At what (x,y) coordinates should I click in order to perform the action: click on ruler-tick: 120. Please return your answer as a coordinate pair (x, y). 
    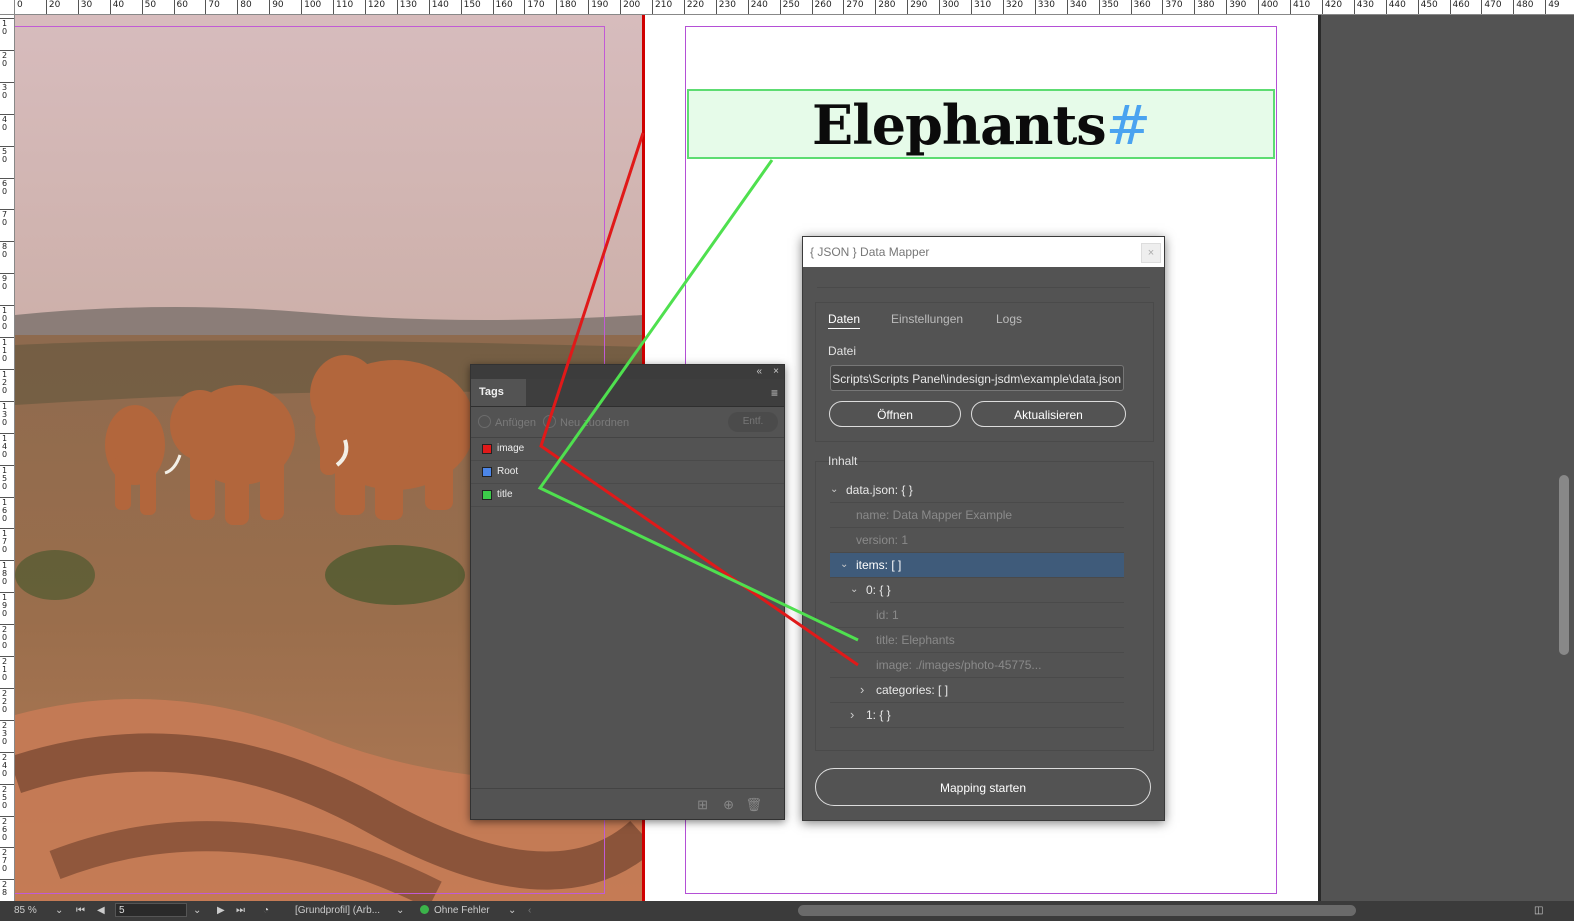
    Looking at the image, I should click on (374, 7).